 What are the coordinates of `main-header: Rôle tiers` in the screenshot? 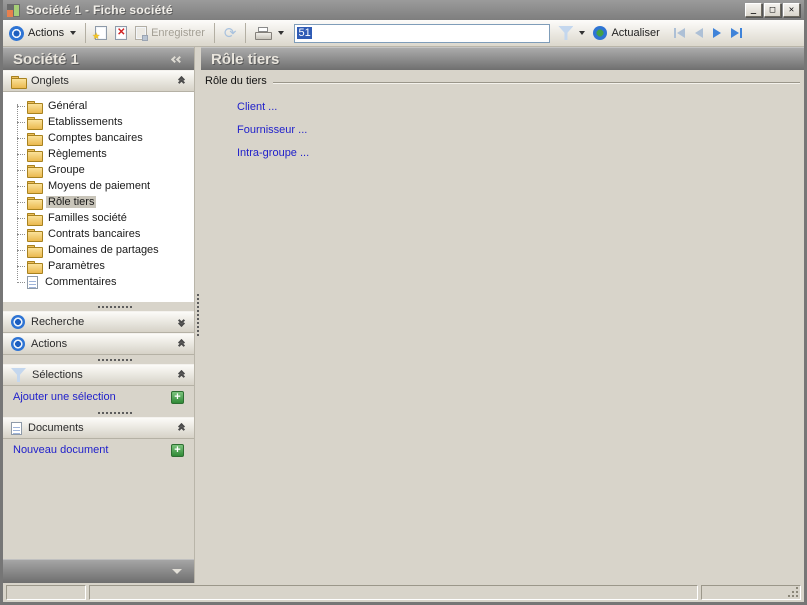 It's located at (502, 58).